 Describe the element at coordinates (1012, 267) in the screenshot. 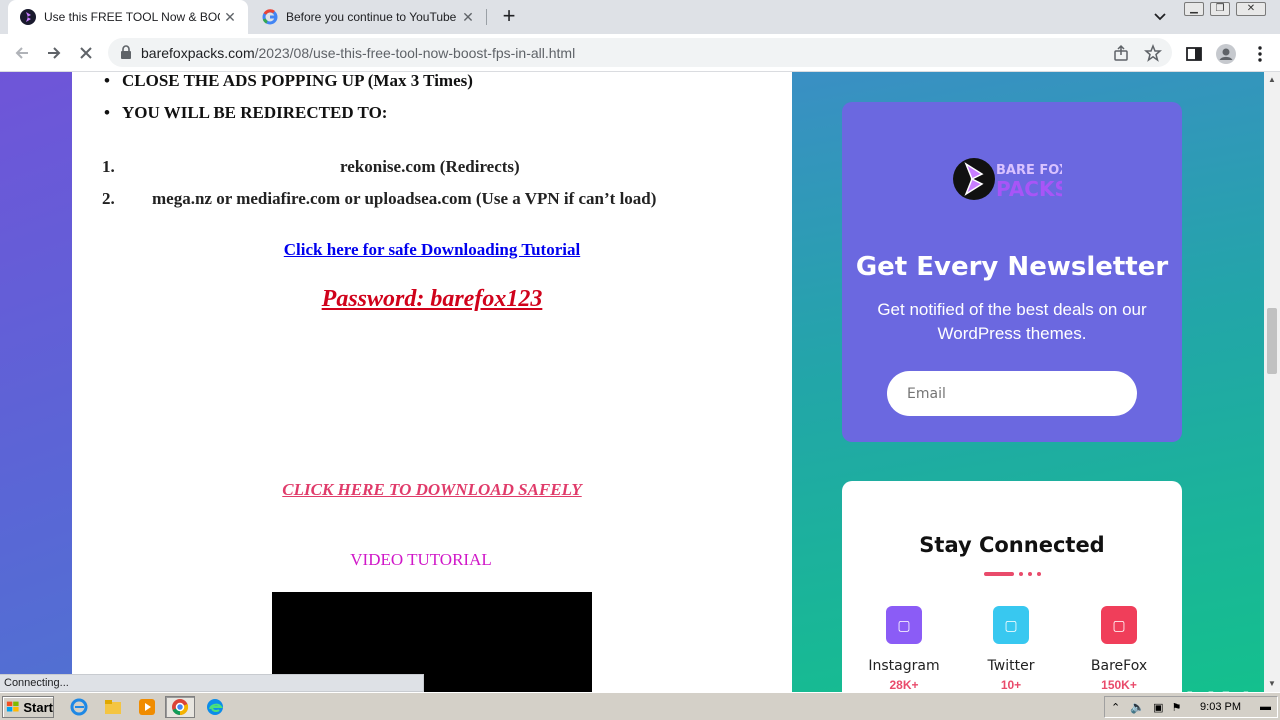

I see `newsletter-title: Get Every Newsletter` at that location.